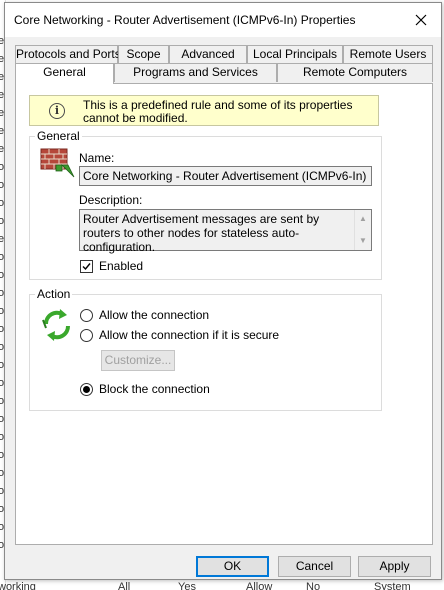  Describe the element at coordinates (394, 566) in the screenshot. I see `apply-button: Apply` at that location.